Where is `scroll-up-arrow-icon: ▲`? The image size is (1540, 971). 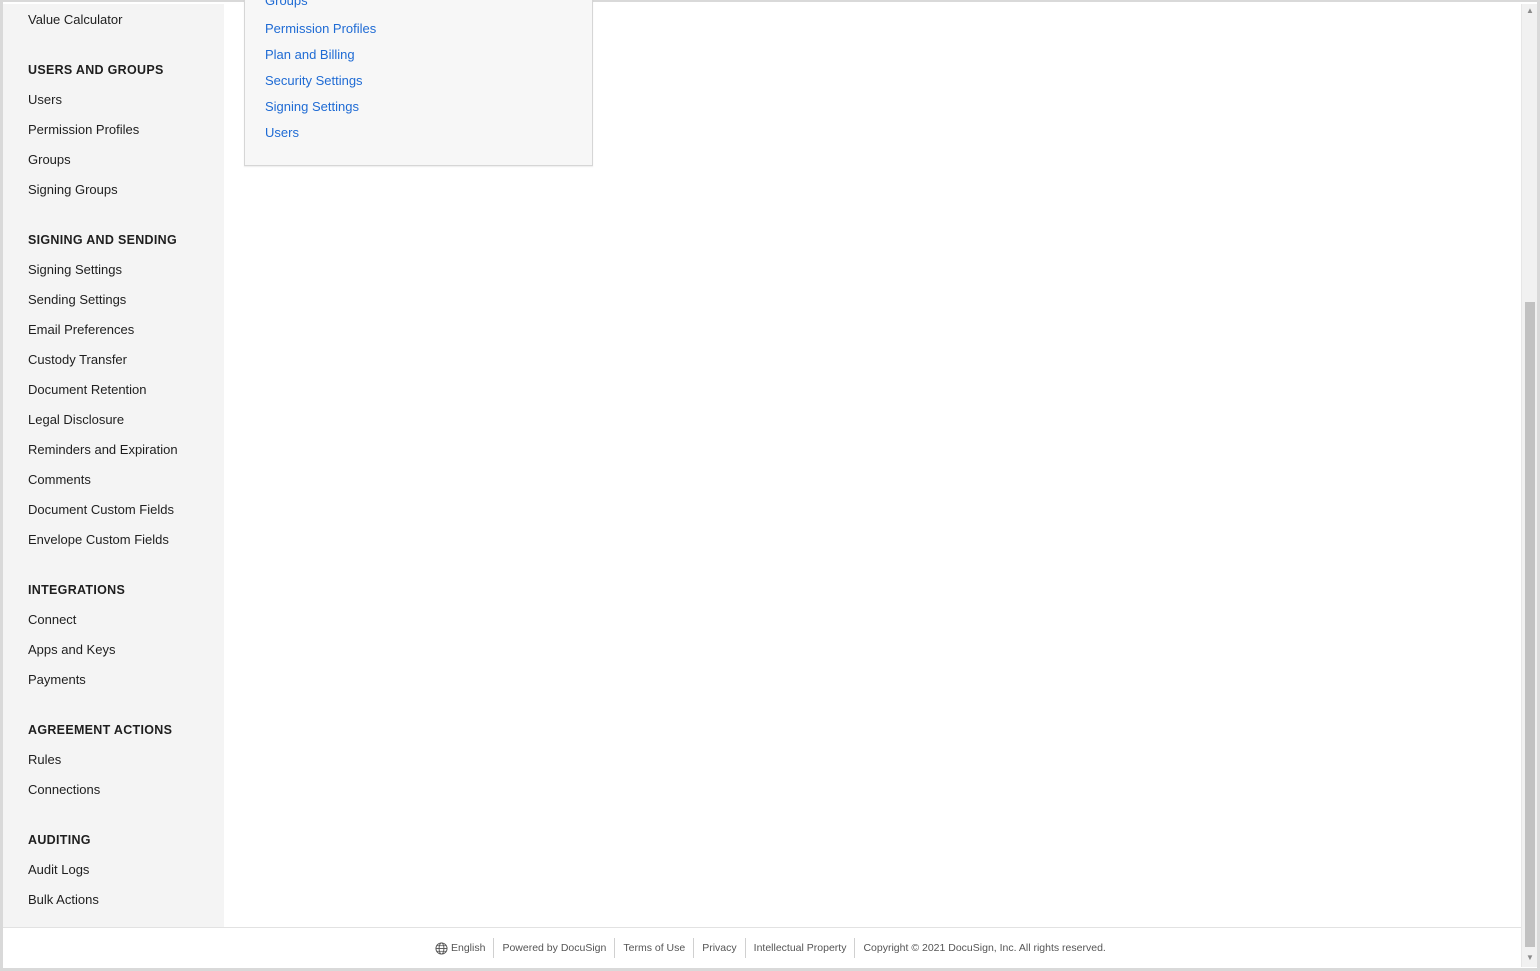 scroll-up-arrow-icon: ▲ is located at coordinates (1530, 11).